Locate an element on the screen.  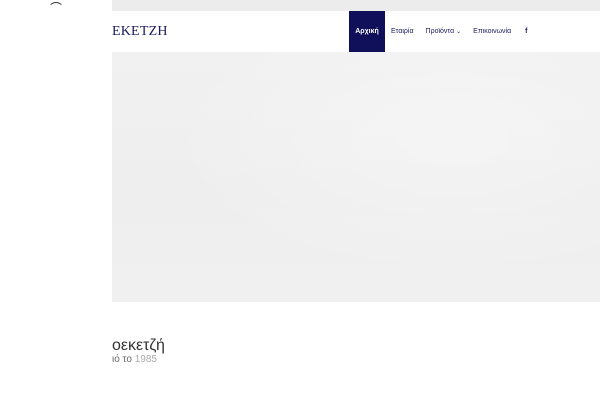
nav-item-products: Προϊόντα ⌄ is located at coordinates (444, 31).